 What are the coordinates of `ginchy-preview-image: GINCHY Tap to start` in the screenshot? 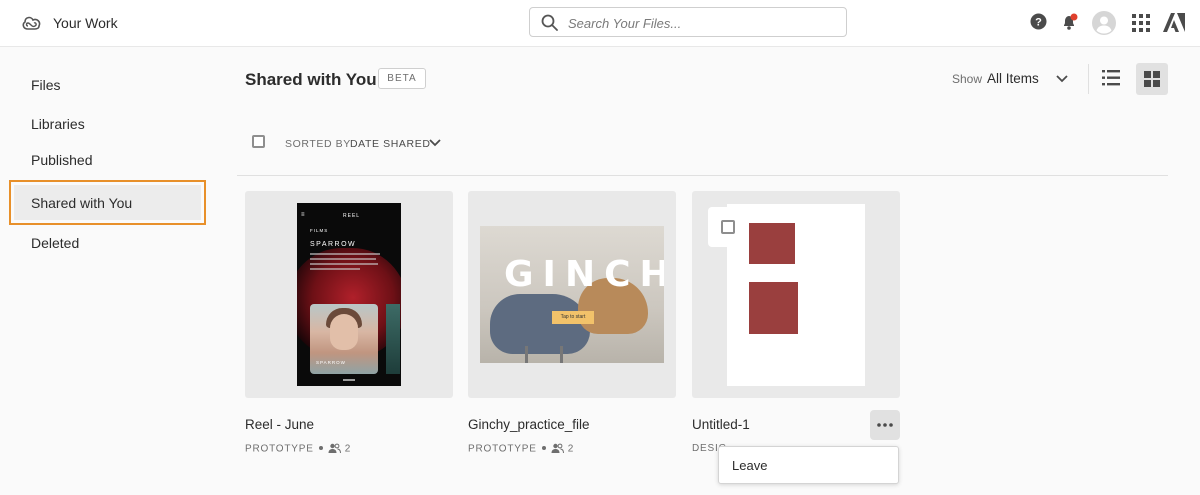 It's located at (572, 294).